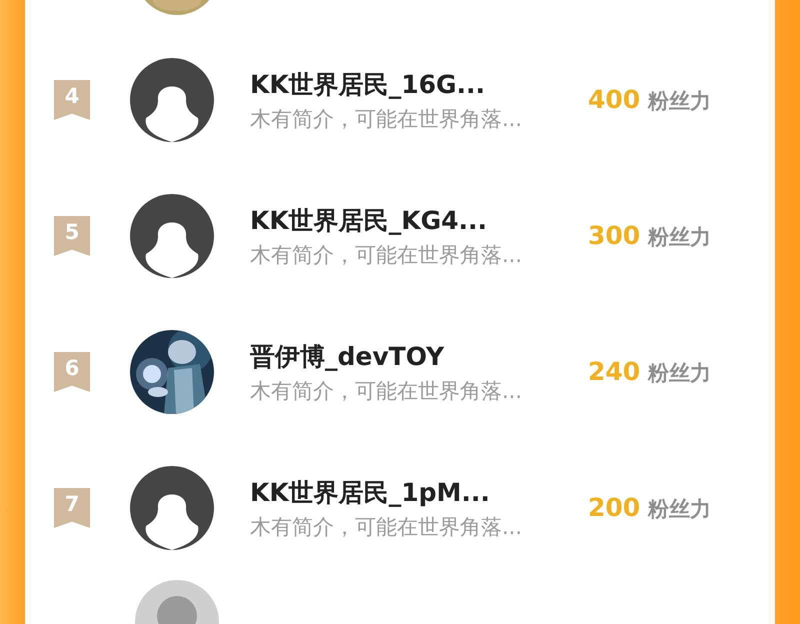 The width and height of the screenshot is (800, 624). Describe the element at coordinates (614, 235) in the screenshot. I see `fan-count: 300` at that location.